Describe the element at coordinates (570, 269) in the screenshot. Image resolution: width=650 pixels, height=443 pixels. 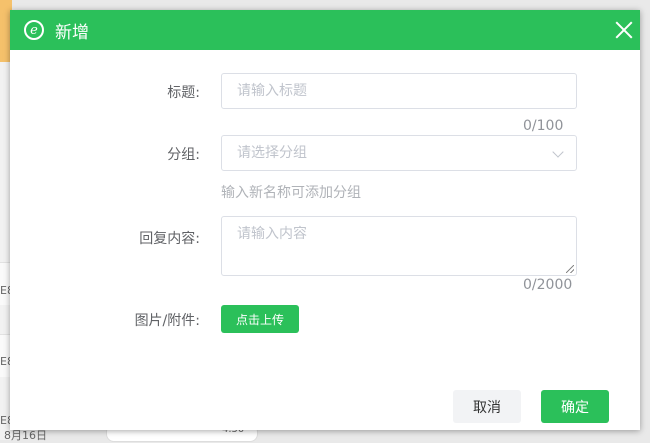
I see `resize-handle-icon` at that location.